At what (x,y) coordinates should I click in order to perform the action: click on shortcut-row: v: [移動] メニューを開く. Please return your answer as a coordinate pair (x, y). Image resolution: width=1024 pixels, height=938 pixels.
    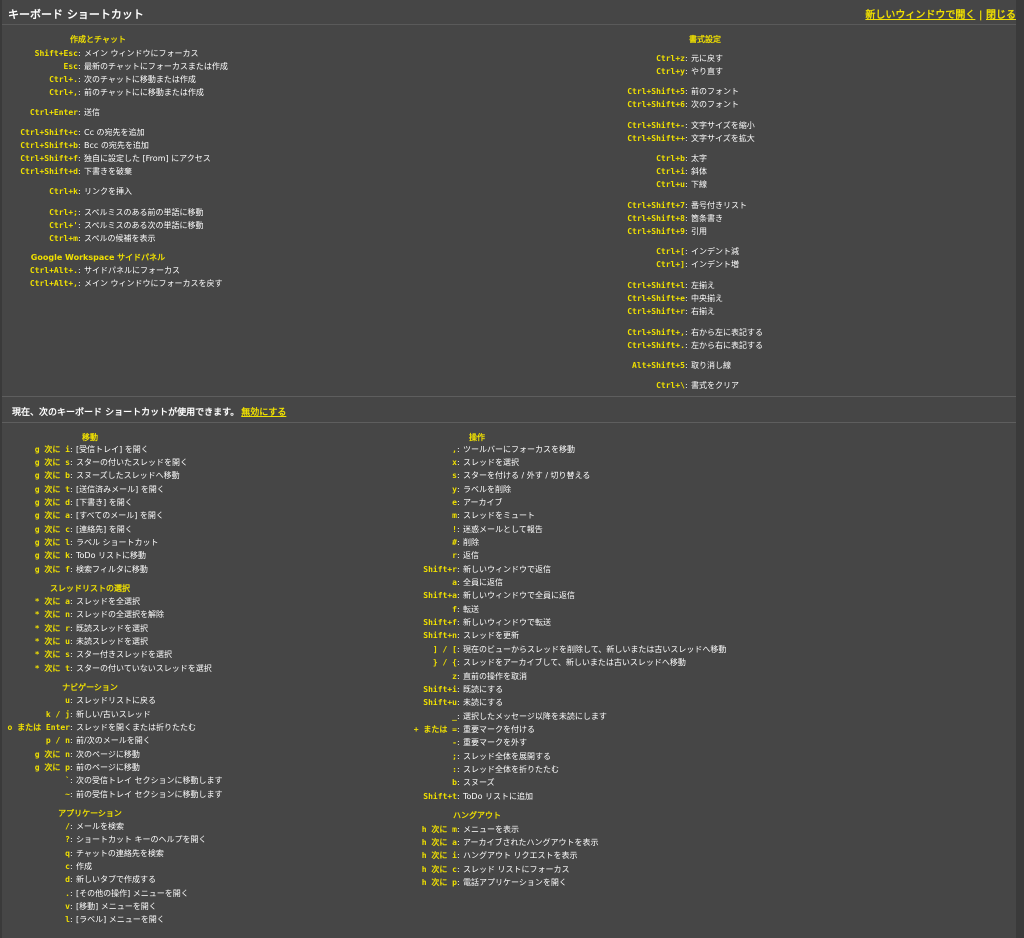
    Looking at the image, I should click on (277, 907).